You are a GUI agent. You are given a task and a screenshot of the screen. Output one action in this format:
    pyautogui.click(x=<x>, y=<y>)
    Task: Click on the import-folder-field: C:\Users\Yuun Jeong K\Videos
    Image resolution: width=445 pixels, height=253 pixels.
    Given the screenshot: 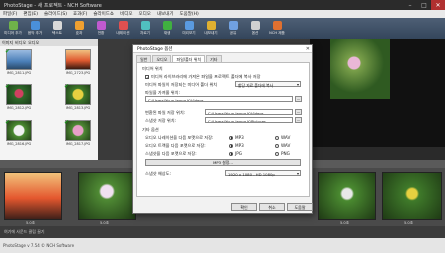 What is the action you would take?
    pyautogui.click(x=219, y=99)
    